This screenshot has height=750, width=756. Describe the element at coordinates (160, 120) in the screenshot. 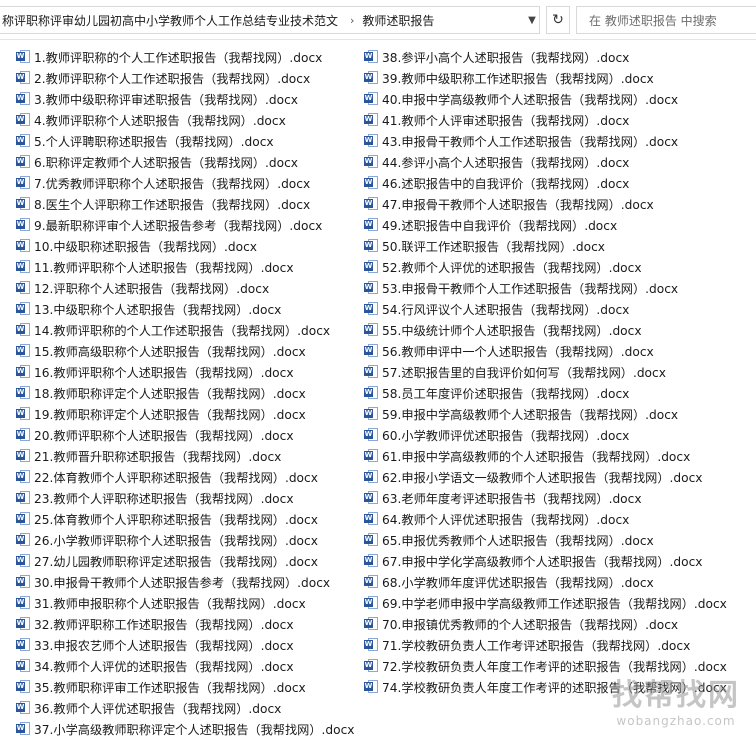

I see `file-name: 4.教师评职称个人述职报告（我帮找网）.docx` at that location.